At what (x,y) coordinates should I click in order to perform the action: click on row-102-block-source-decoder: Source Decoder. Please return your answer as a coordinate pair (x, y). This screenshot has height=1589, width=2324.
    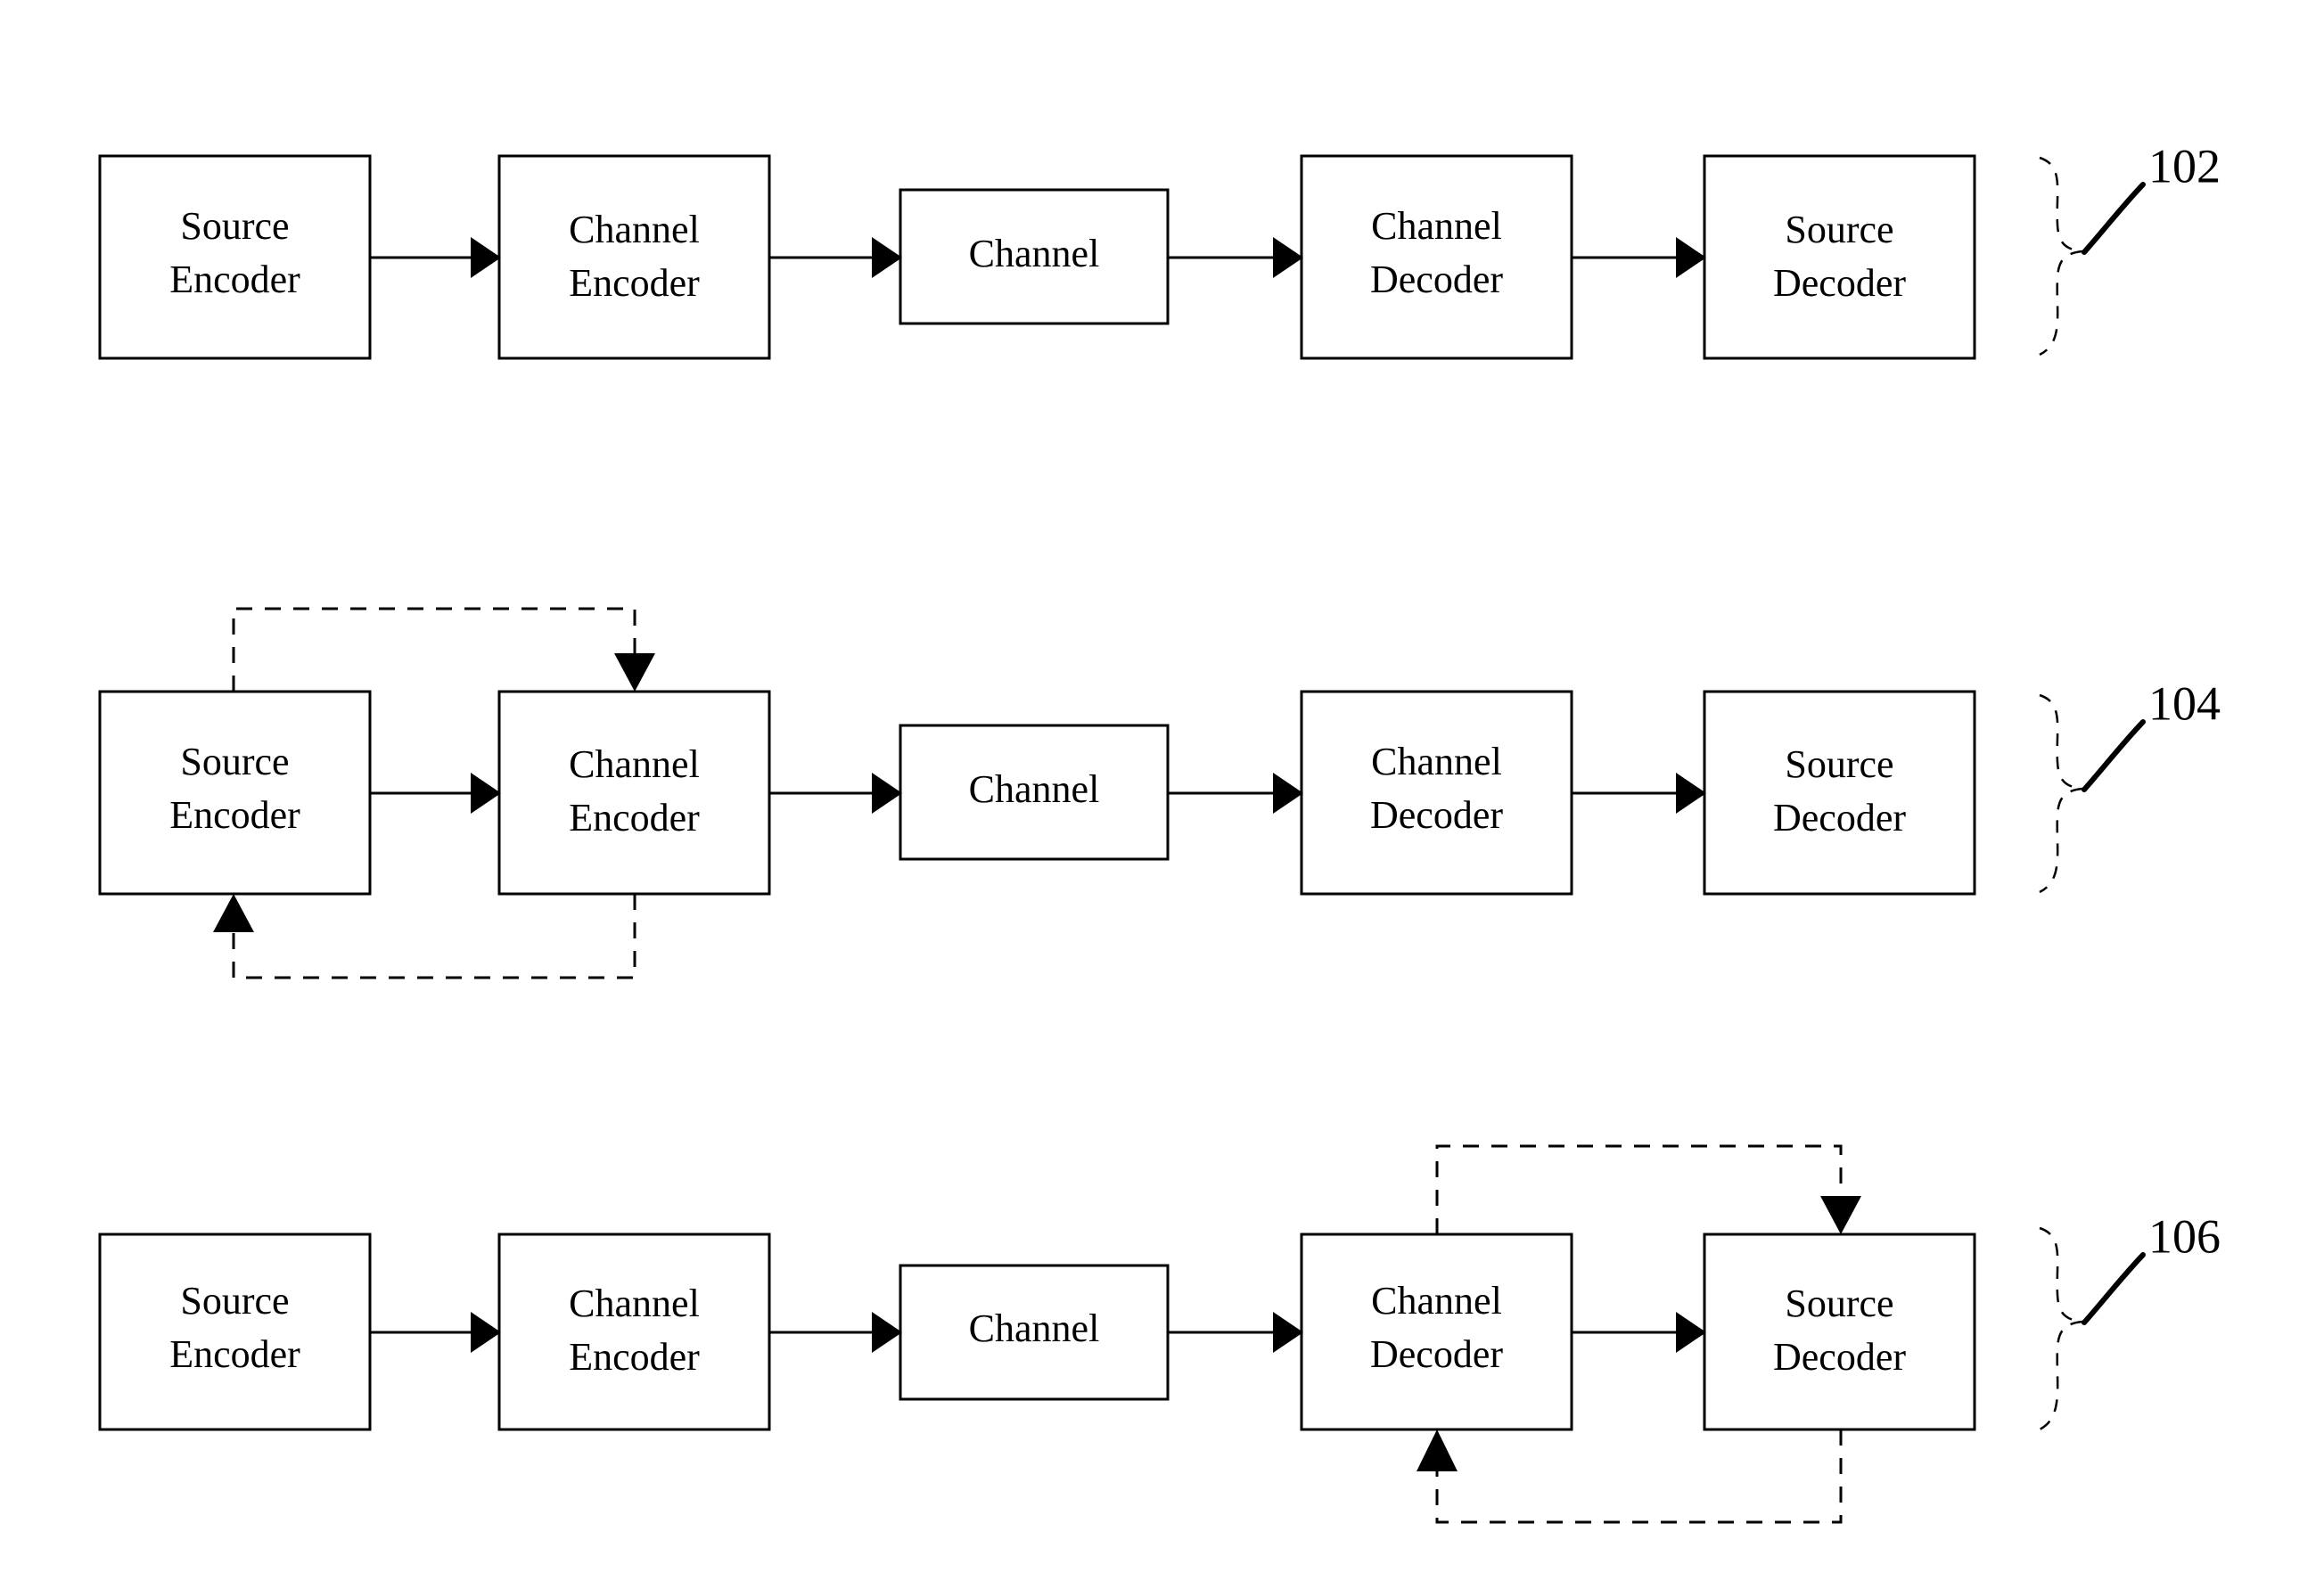
    Looking at the image, I should click on (1839, 257).